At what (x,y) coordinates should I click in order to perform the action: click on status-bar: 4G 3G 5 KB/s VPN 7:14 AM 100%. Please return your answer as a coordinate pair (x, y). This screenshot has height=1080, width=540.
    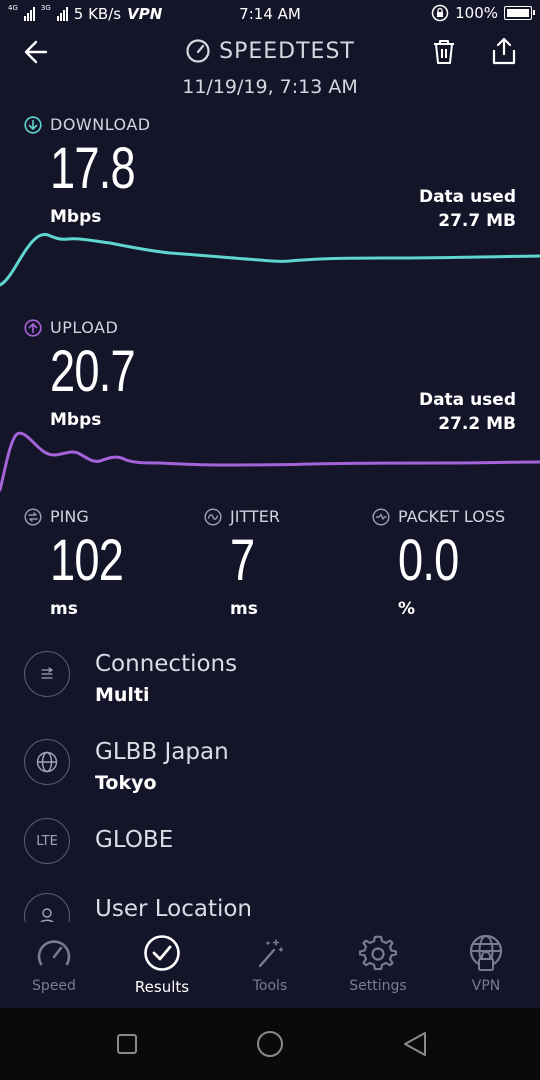
    Looking at the image, I should click on (270, 15).